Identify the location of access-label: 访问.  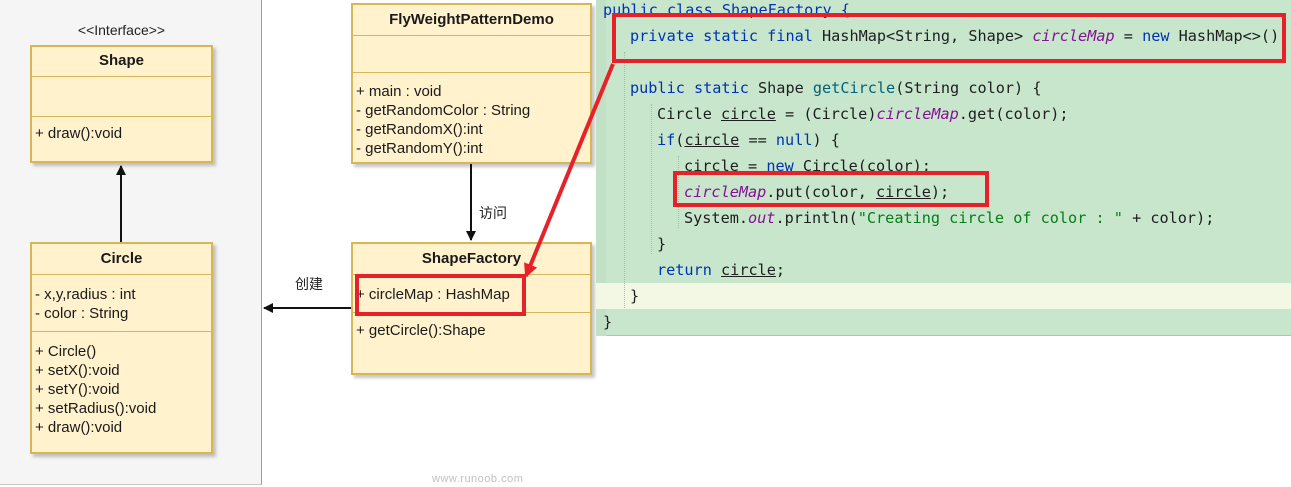
(493, 213).